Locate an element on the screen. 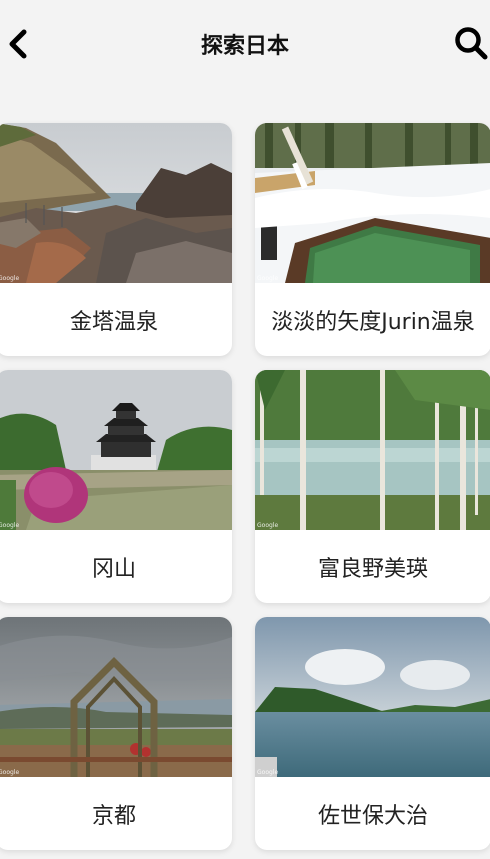  search-button is located at coordinates (471, 43).